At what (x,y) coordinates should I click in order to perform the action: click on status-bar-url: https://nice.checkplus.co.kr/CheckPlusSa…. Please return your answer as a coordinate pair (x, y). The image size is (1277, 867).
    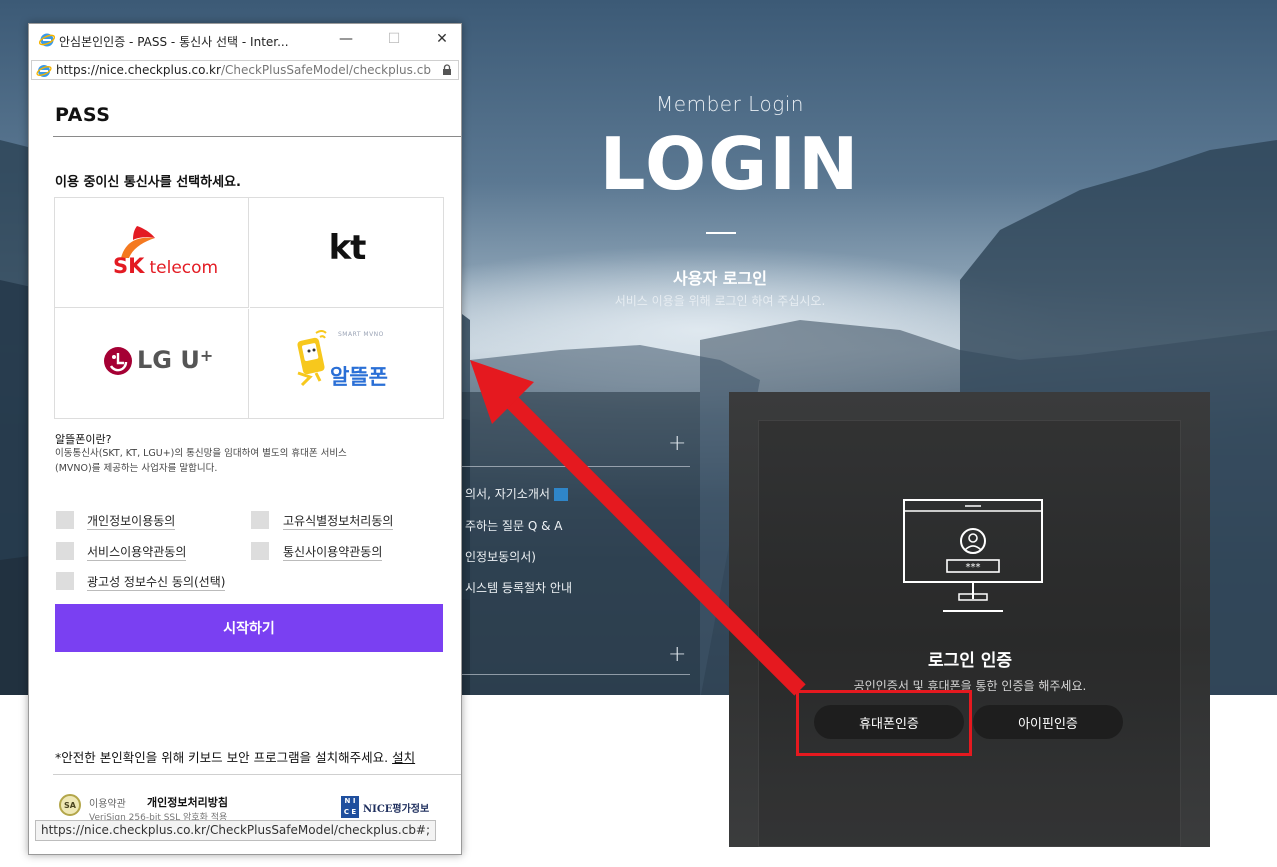
    Looking at the image, I should click on (236, 830).